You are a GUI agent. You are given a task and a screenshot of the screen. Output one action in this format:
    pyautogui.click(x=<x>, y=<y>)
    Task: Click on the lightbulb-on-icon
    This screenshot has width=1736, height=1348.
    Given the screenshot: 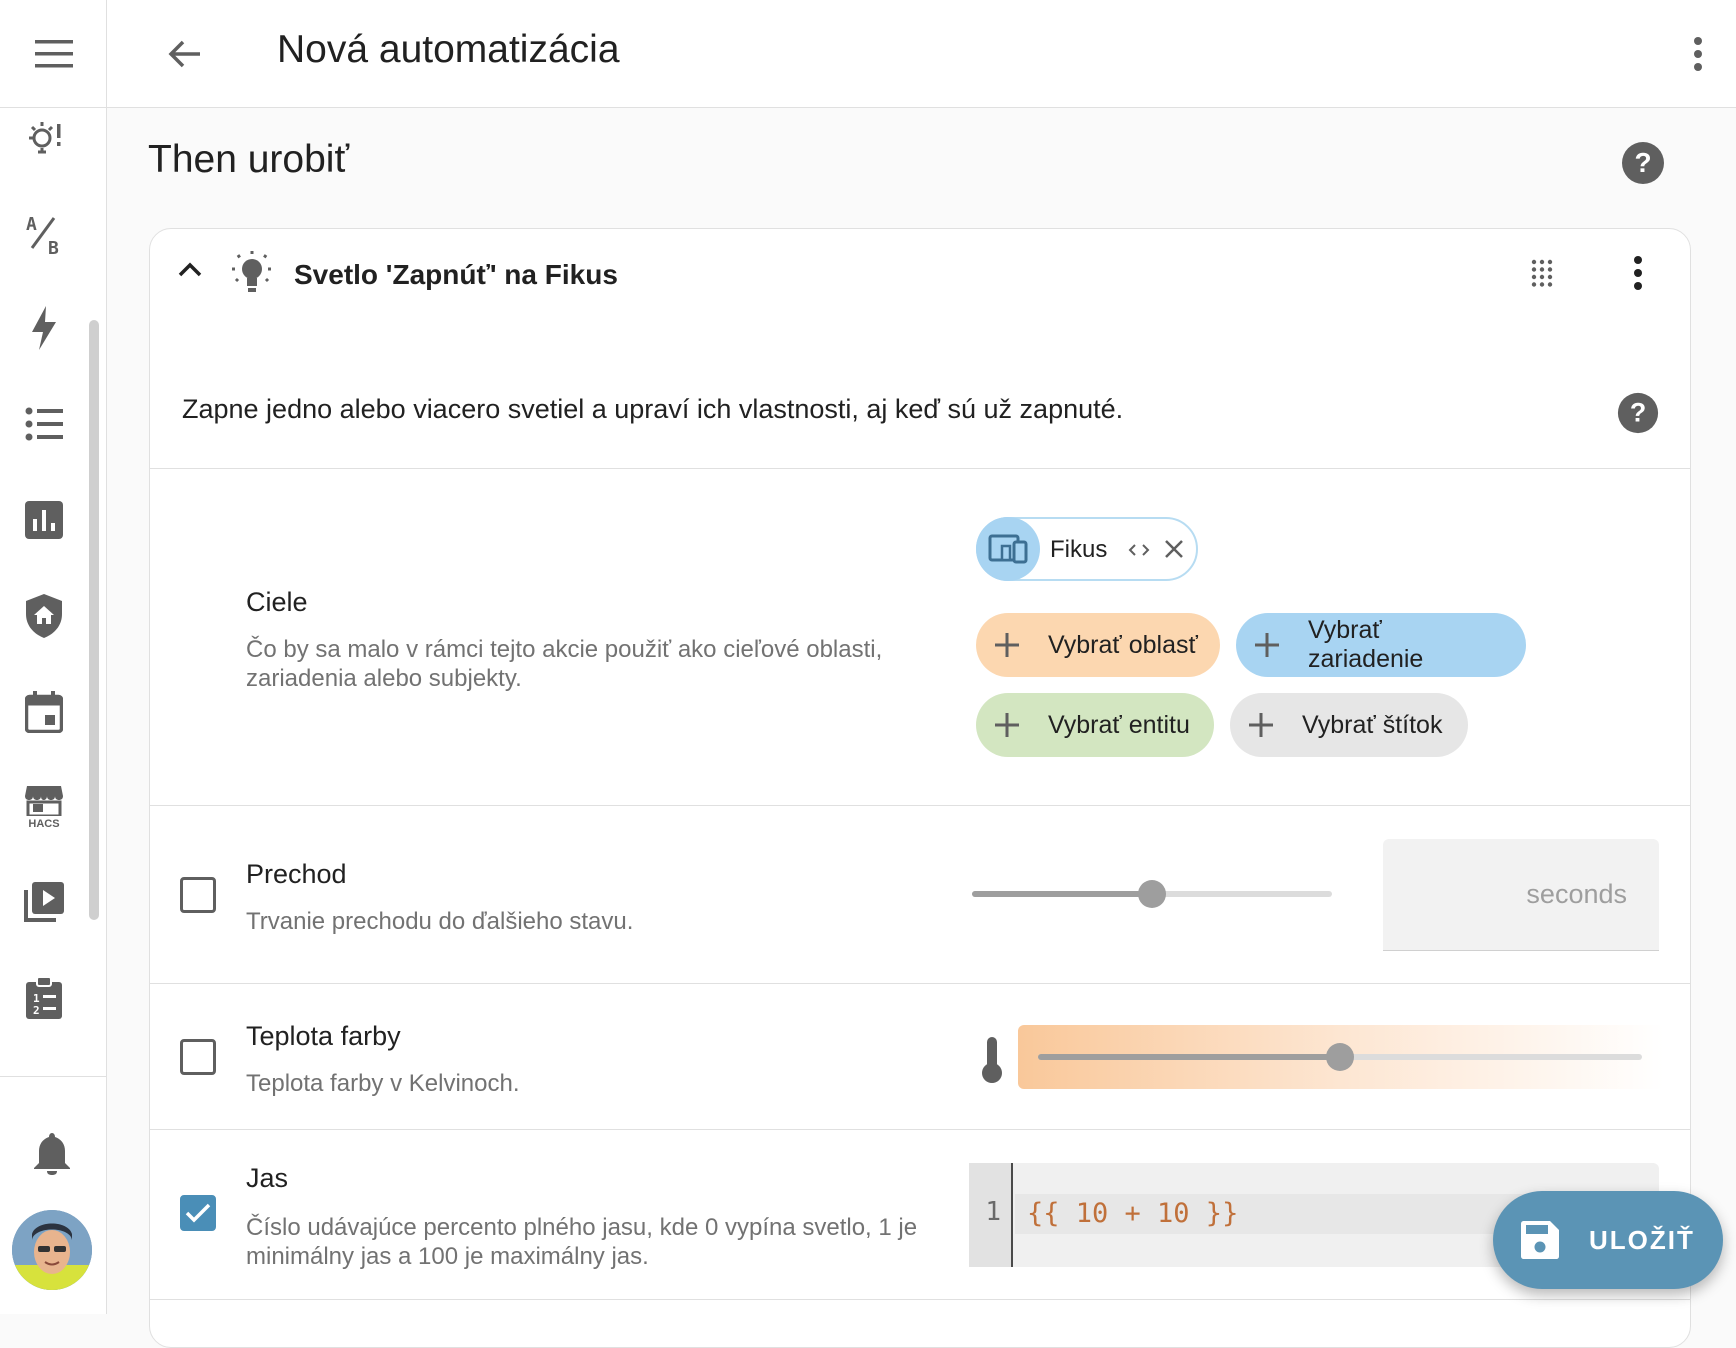 What is the action you would take?
    pyautogui.click(x=252, y=273)
    